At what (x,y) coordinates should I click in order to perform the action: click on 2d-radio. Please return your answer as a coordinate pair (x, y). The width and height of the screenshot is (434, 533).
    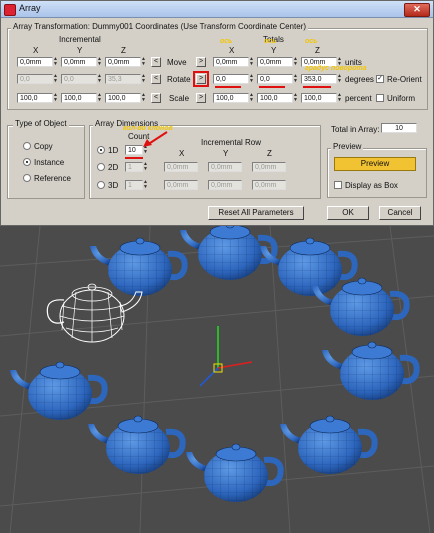
    Looking at the image, I should click on (101, 167).